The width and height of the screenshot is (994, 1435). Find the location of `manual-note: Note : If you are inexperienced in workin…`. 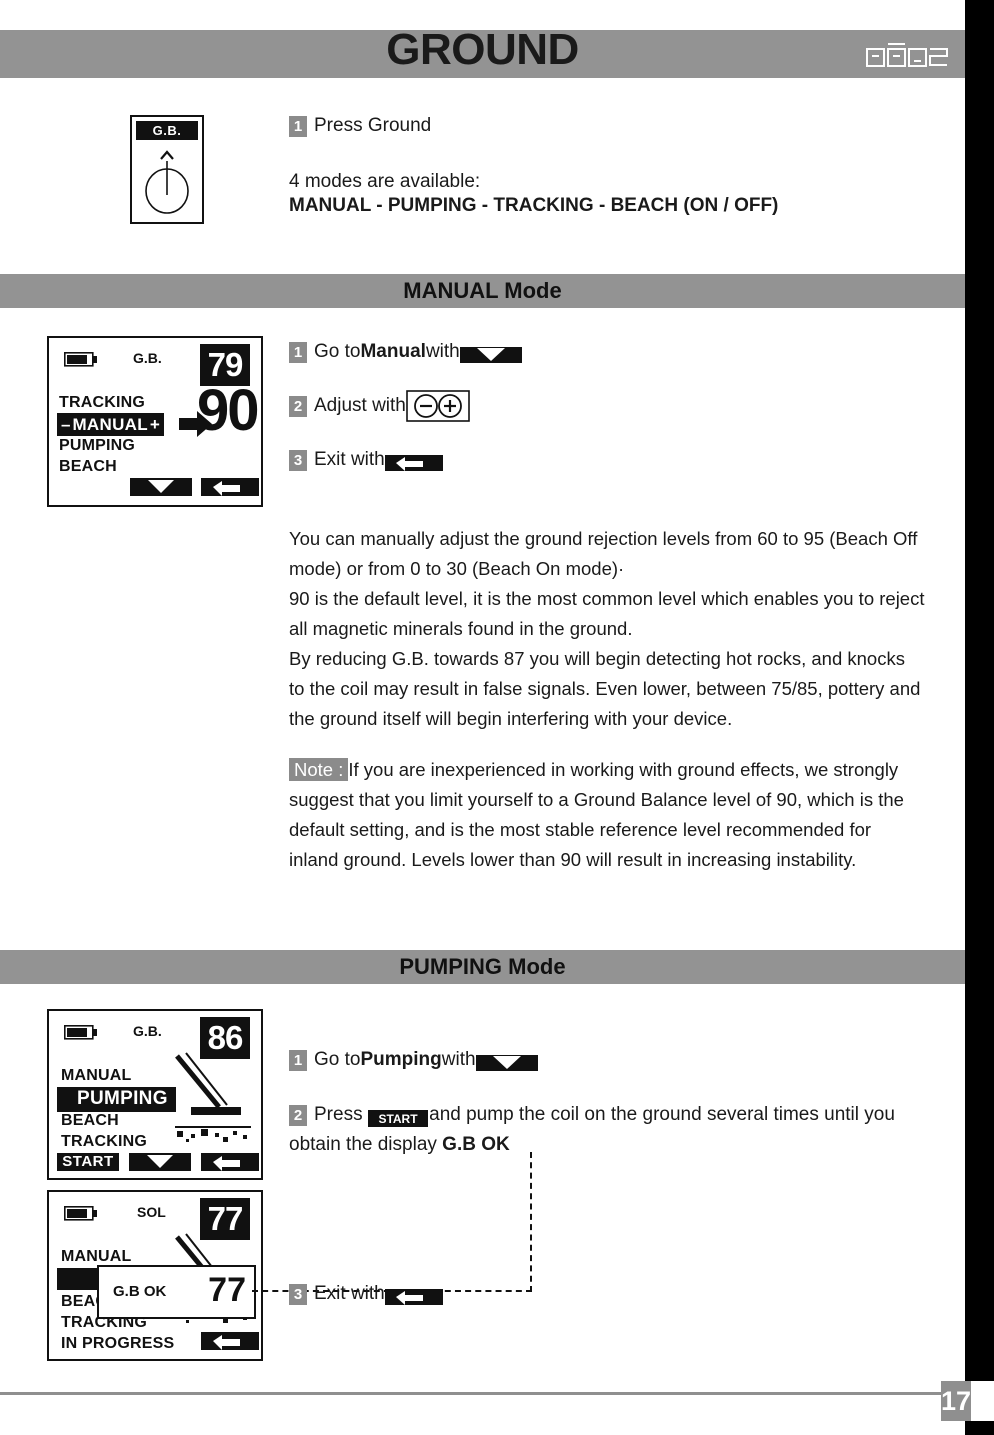

manual-note: Note : If you are inexperienced in workin… is located at coordinates (607, 815).